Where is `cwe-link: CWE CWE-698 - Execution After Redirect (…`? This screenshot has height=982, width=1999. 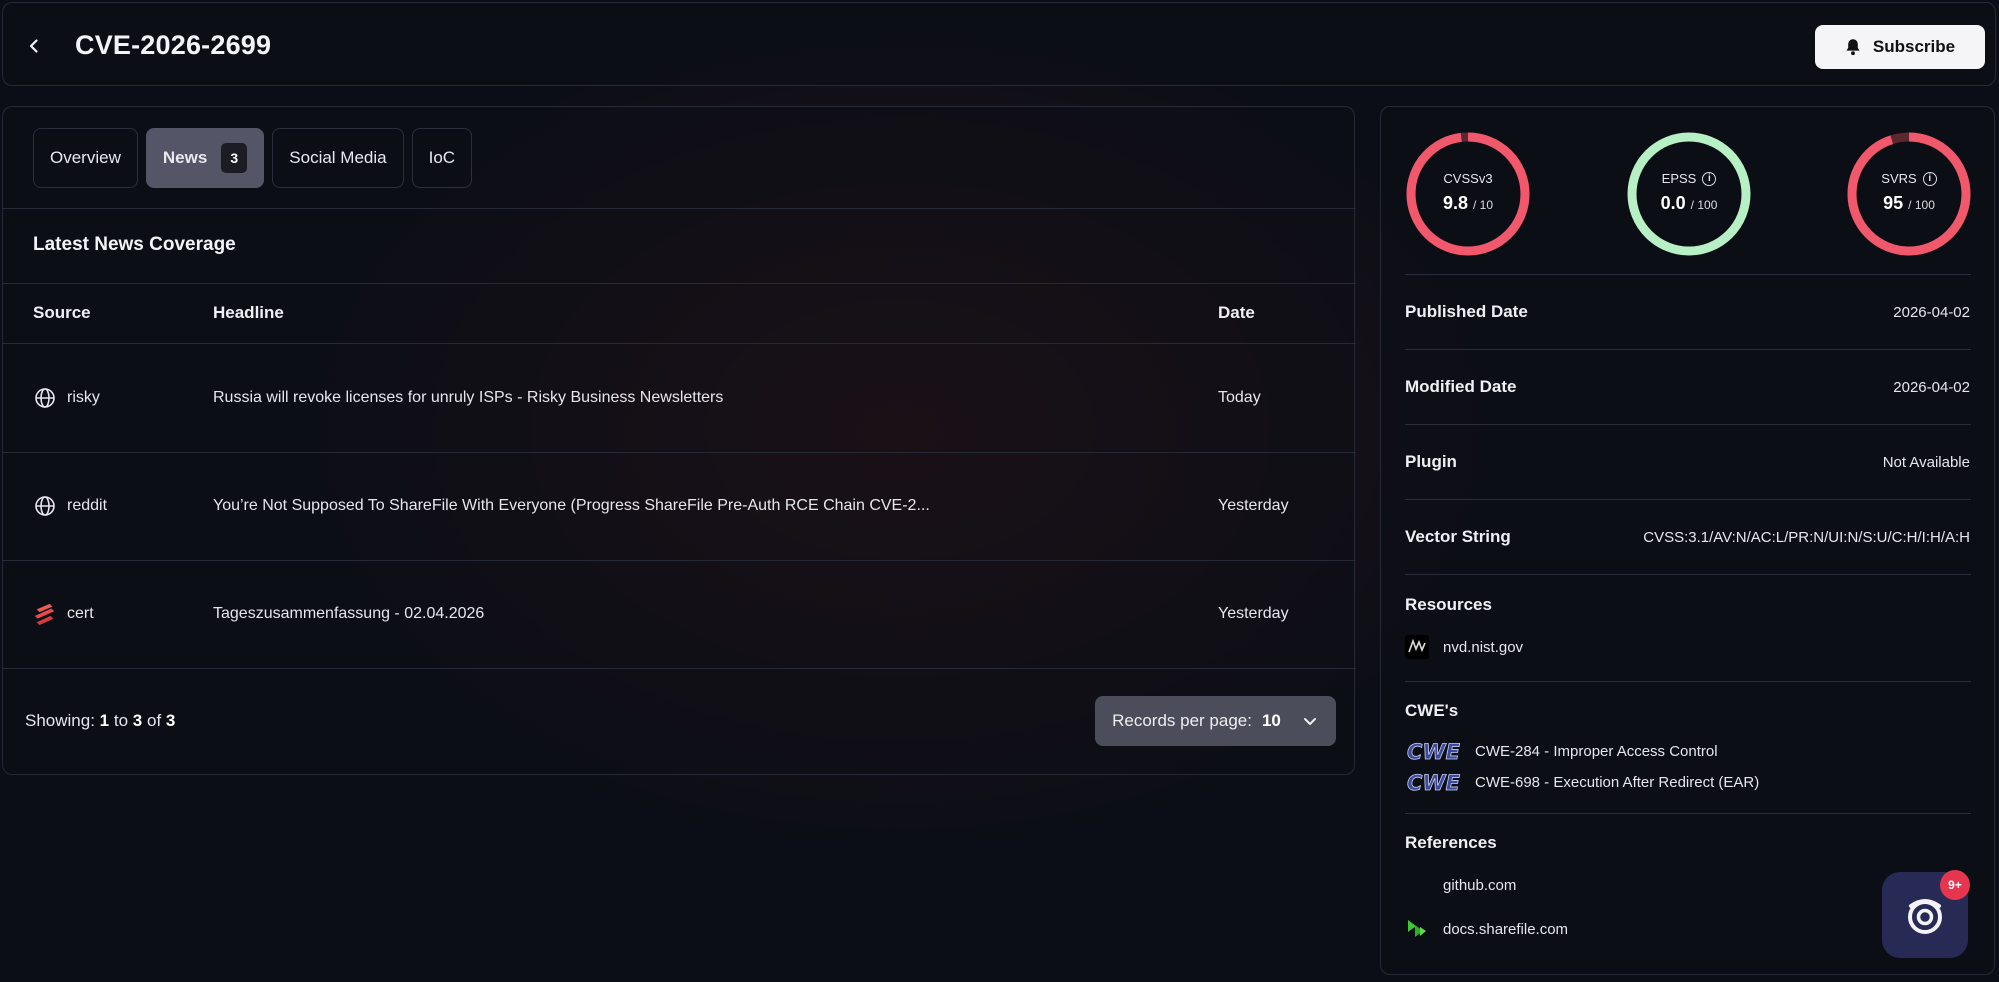 cwe-link: CWE CWE-698 - Execution After Redirect (… is located at coordinates (1582, 782).